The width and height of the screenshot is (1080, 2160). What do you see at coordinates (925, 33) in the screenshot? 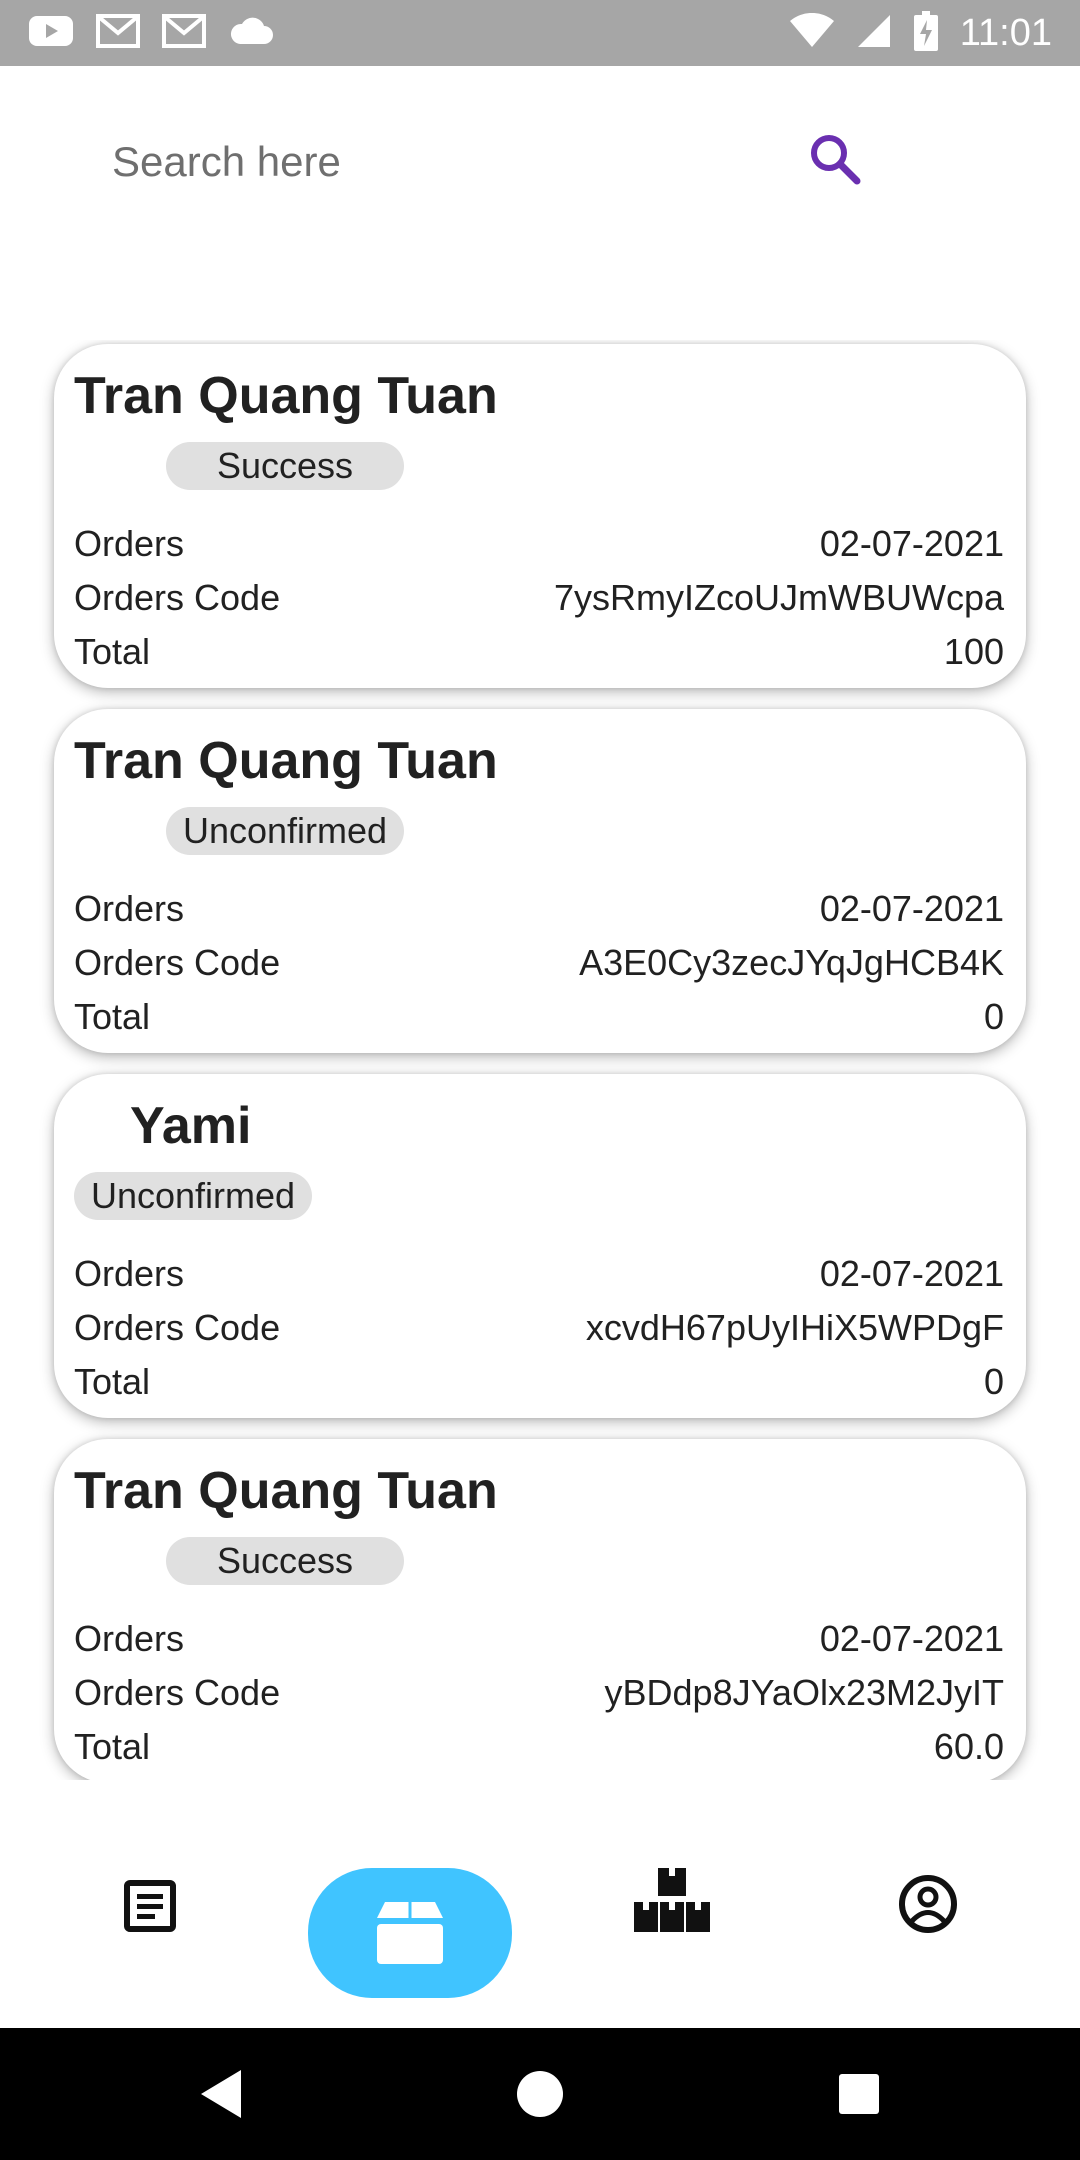
I see `battery-charging-icon` at bounding box center [925, 33].